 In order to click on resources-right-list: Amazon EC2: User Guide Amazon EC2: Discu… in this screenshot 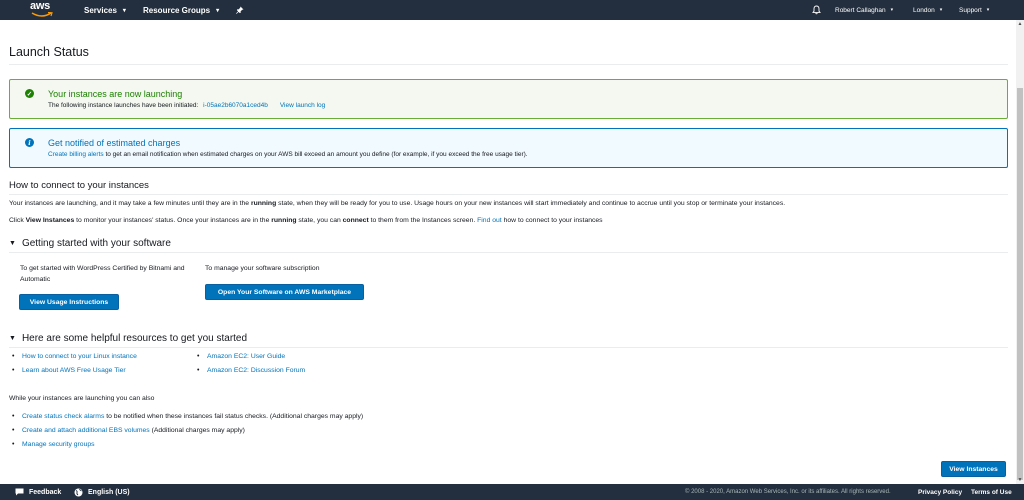, I will do `click(250, 364)`.